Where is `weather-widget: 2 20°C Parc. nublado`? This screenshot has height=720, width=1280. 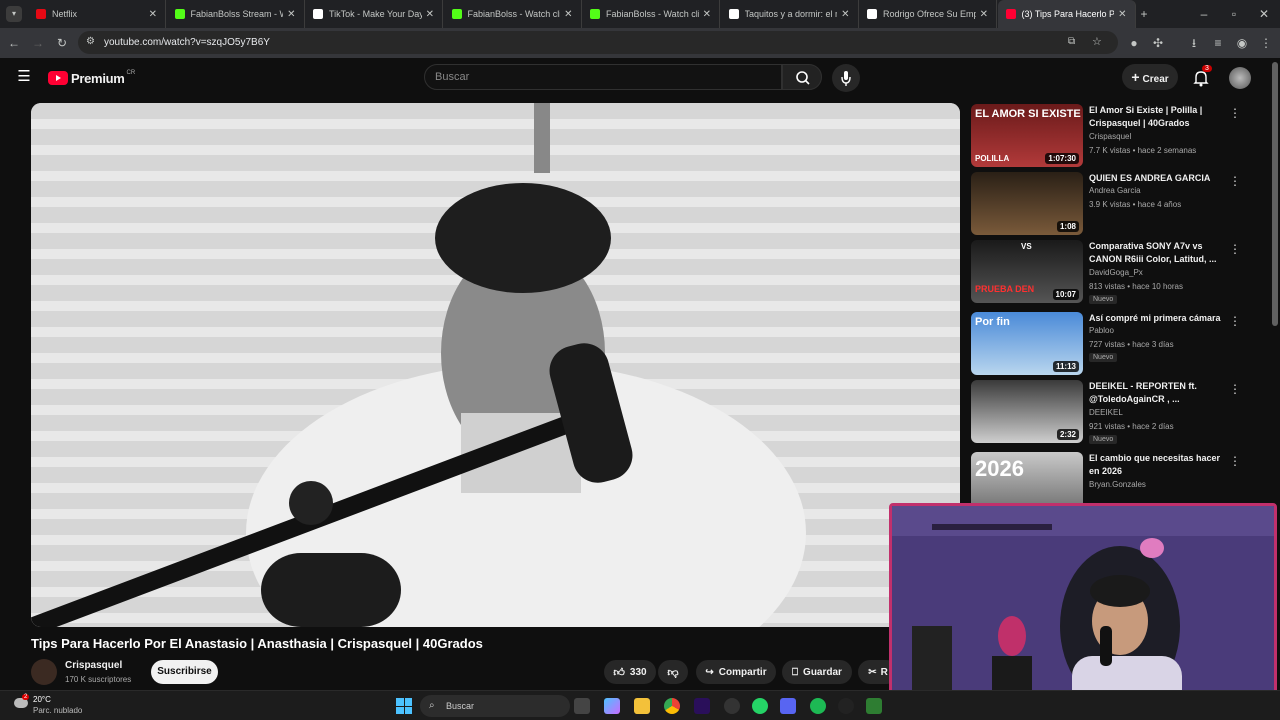 weather-widget: 2 20°C Parc. nublado is located at coordinates (55, 706).